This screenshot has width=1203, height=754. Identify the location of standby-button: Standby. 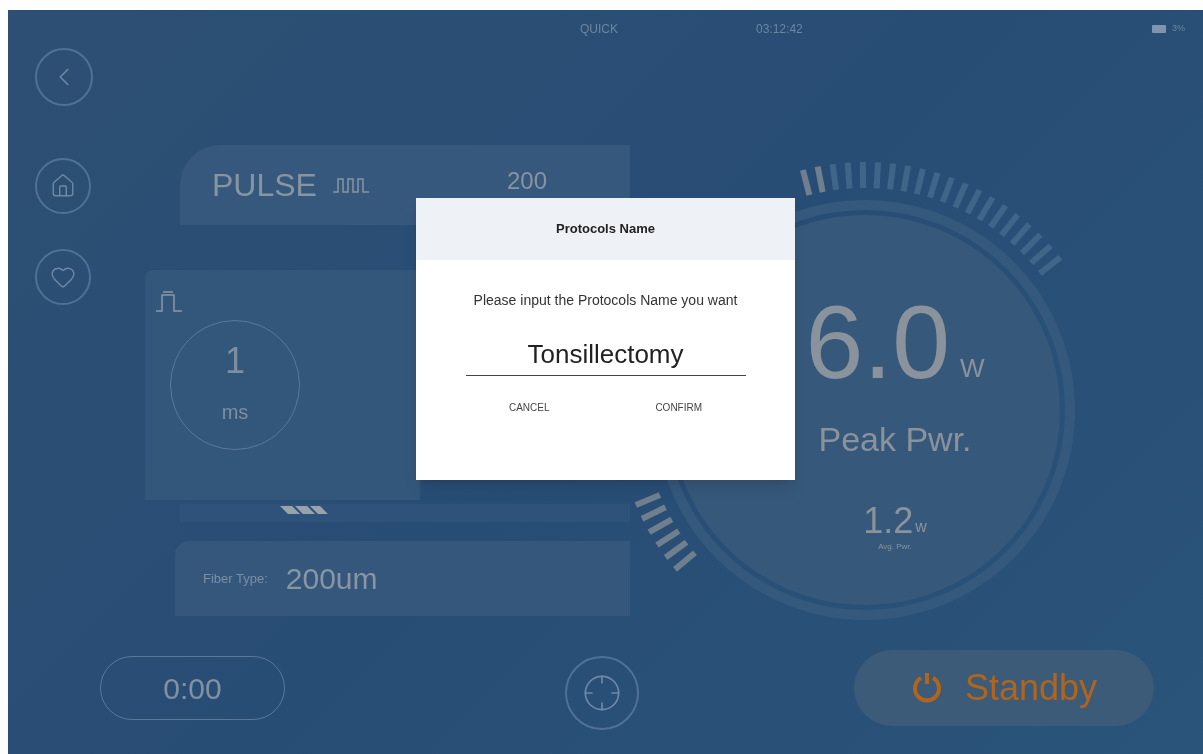
(1004, 688).